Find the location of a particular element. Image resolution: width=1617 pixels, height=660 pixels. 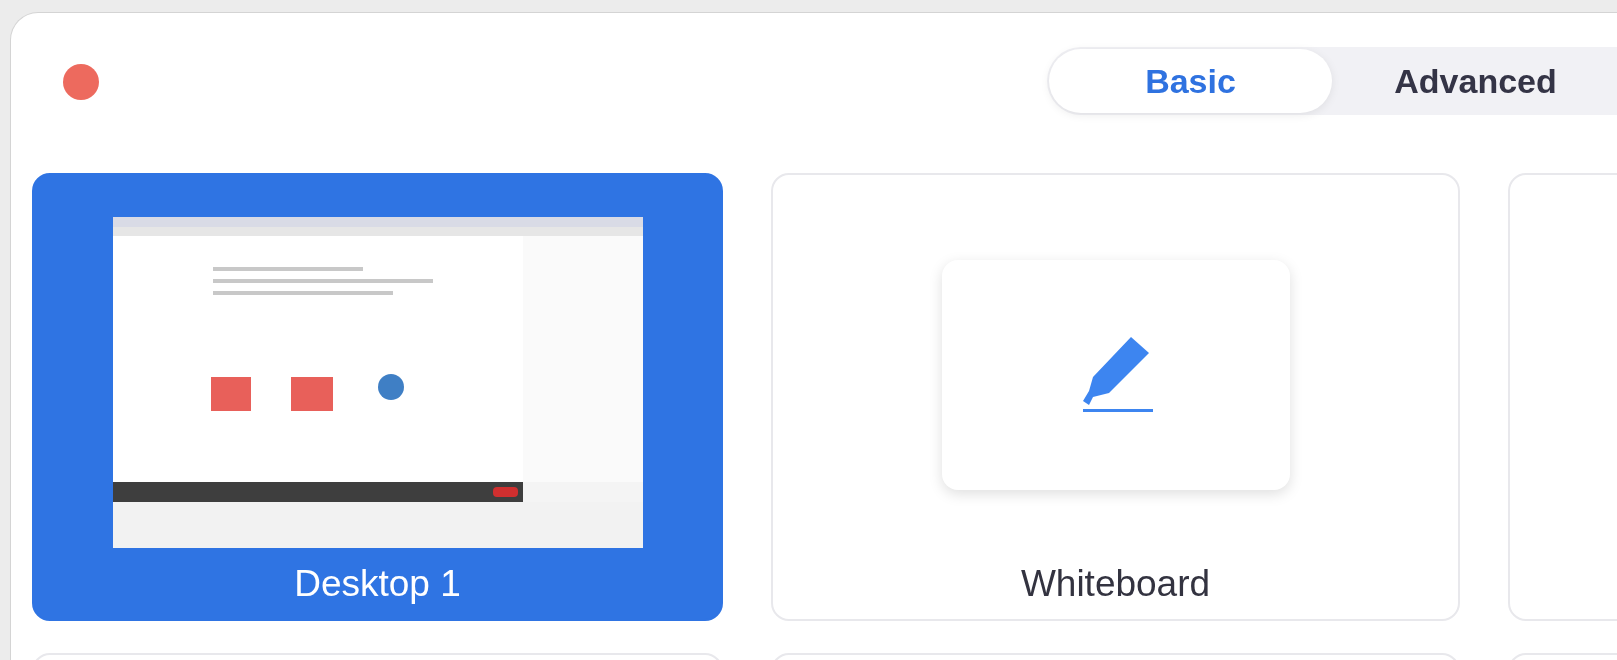

option-label: Desktop 1 is located at coordinates (377, 584).